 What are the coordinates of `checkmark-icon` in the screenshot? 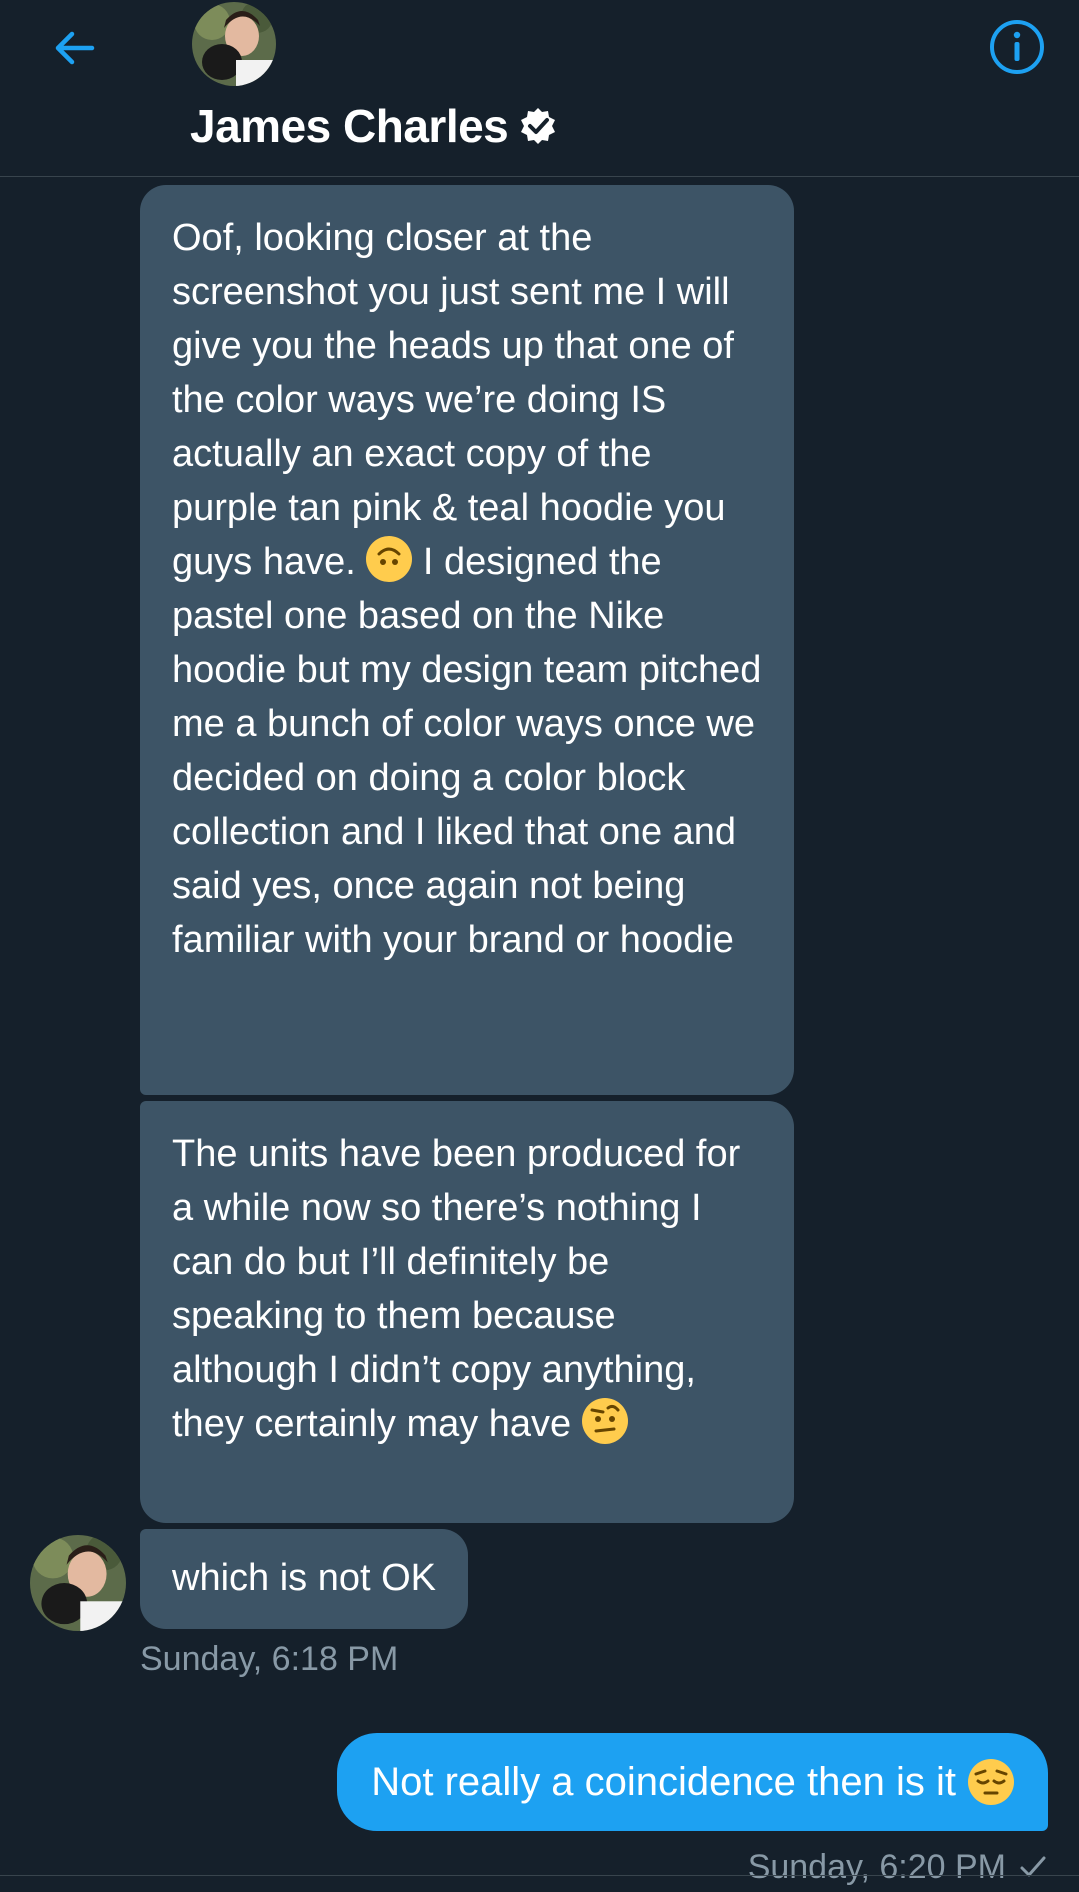 It's located at (1033, 1866).